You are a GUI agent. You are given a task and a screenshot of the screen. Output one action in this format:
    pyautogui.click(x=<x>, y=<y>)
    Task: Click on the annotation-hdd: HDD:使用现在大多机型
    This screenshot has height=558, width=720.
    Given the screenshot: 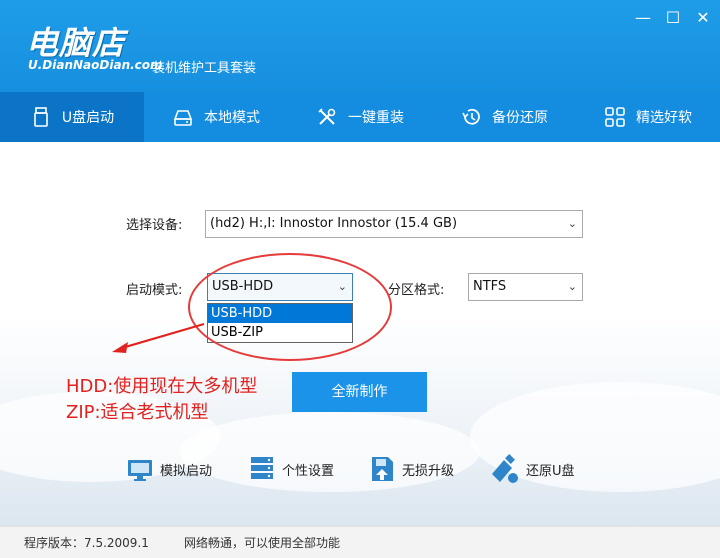 What is the action you would take?
    pyautogui.click(x=162, y=386)
    